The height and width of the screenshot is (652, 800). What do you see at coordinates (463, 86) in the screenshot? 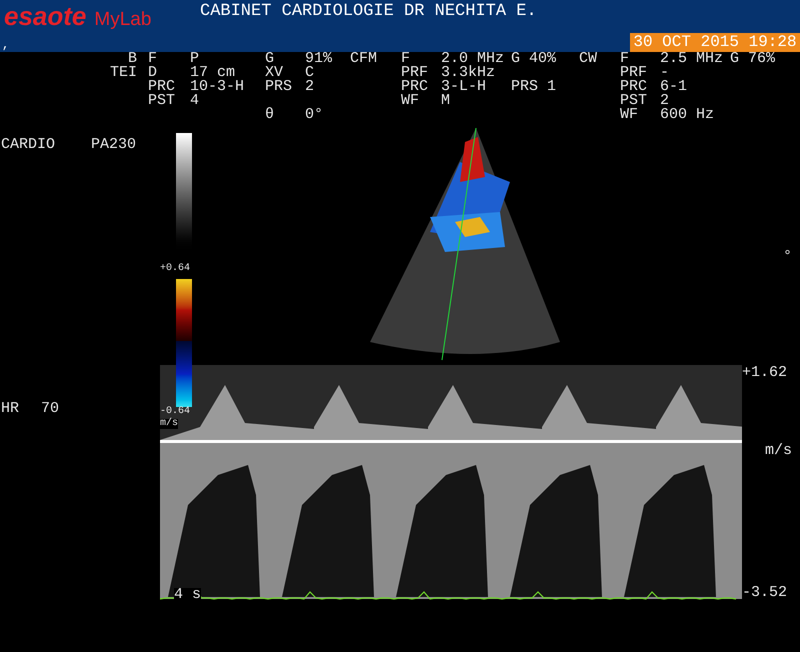
I see `parameter-value: 3-L-H` at bounding box center [463, 86].